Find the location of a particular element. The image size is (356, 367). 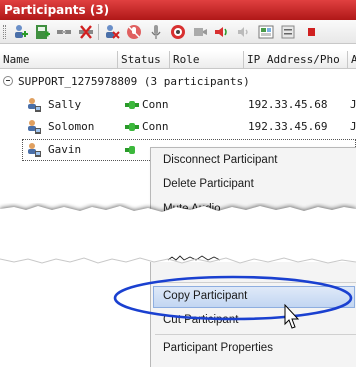

participant-row: Solomon Conn 192.33.45.69 J is located at coordinates (178, 127).